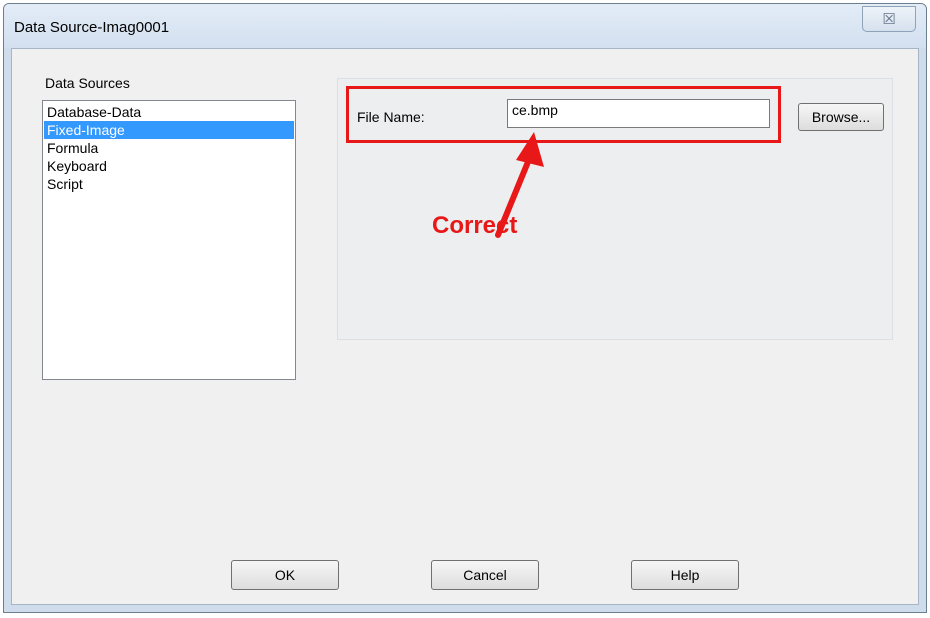  I want to click on data-sources-label: Data Sources, so click(87, 83).